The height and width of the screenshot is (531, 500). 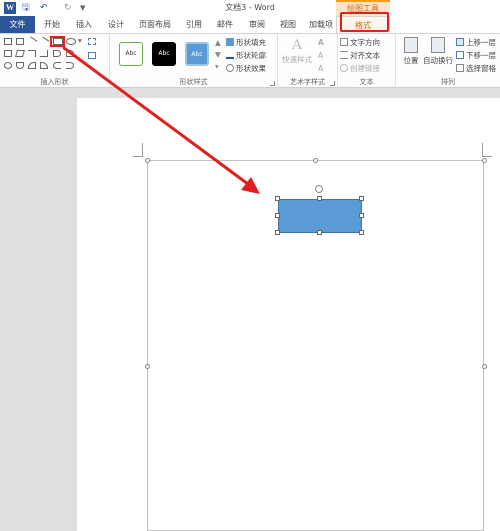 I want to click on text-fill-icon: A, so click(x=321, y=42).